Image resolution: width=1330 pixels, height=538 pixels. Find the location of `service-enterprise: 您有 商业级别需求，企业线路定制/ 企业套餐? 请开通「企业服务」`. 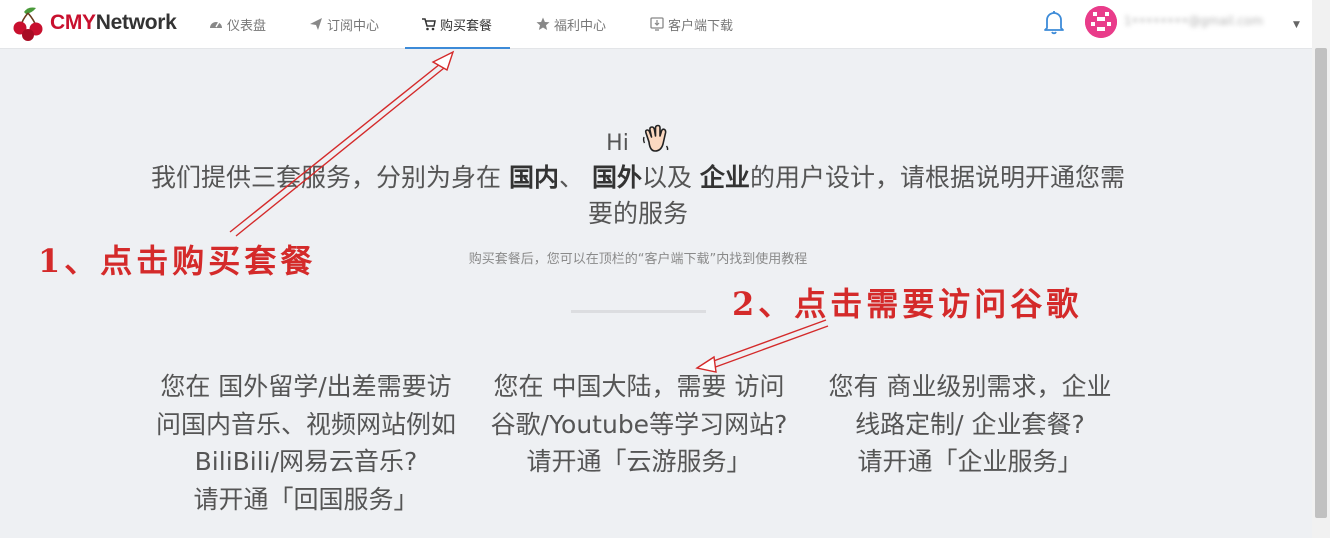

service-enterprise: 您有 商业级别需求，企业线路定制/ 企业套餐? 请开通「企业服务」 is located at coordinates (970, 424).